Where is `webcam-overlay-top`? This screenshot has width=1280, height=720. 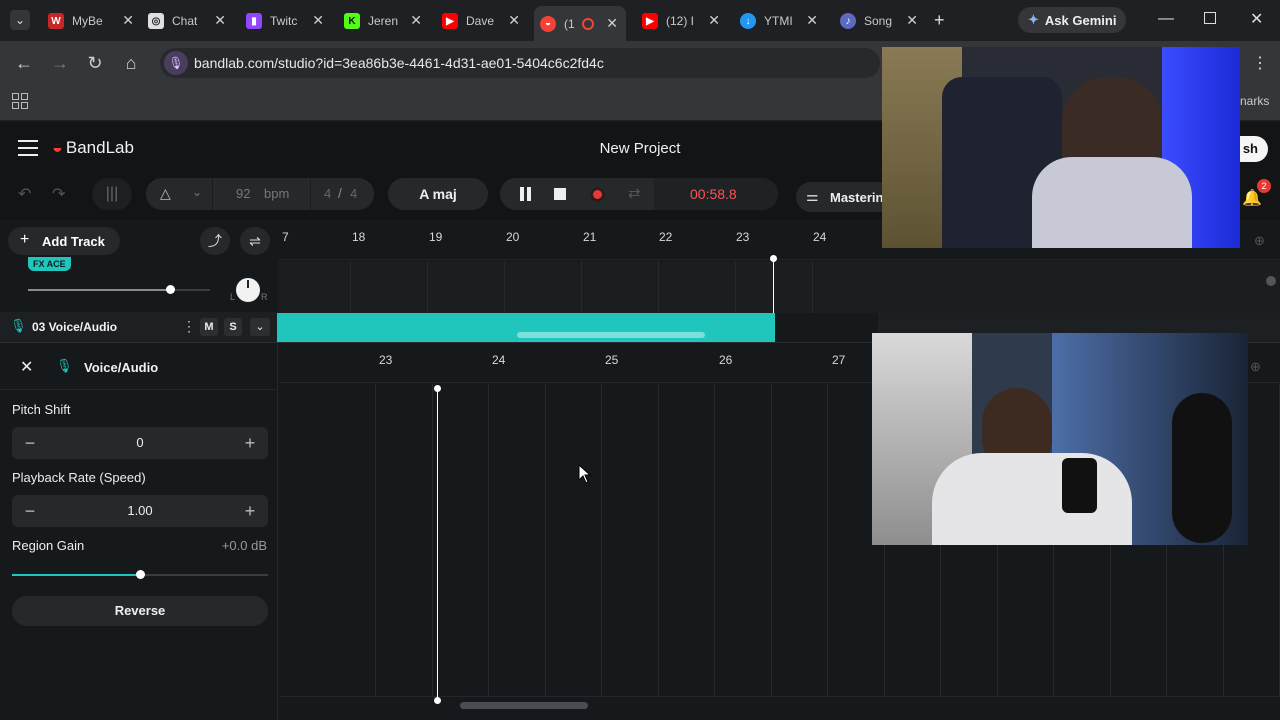 webcam-overlay-top is located at coordinates (1061, 147).